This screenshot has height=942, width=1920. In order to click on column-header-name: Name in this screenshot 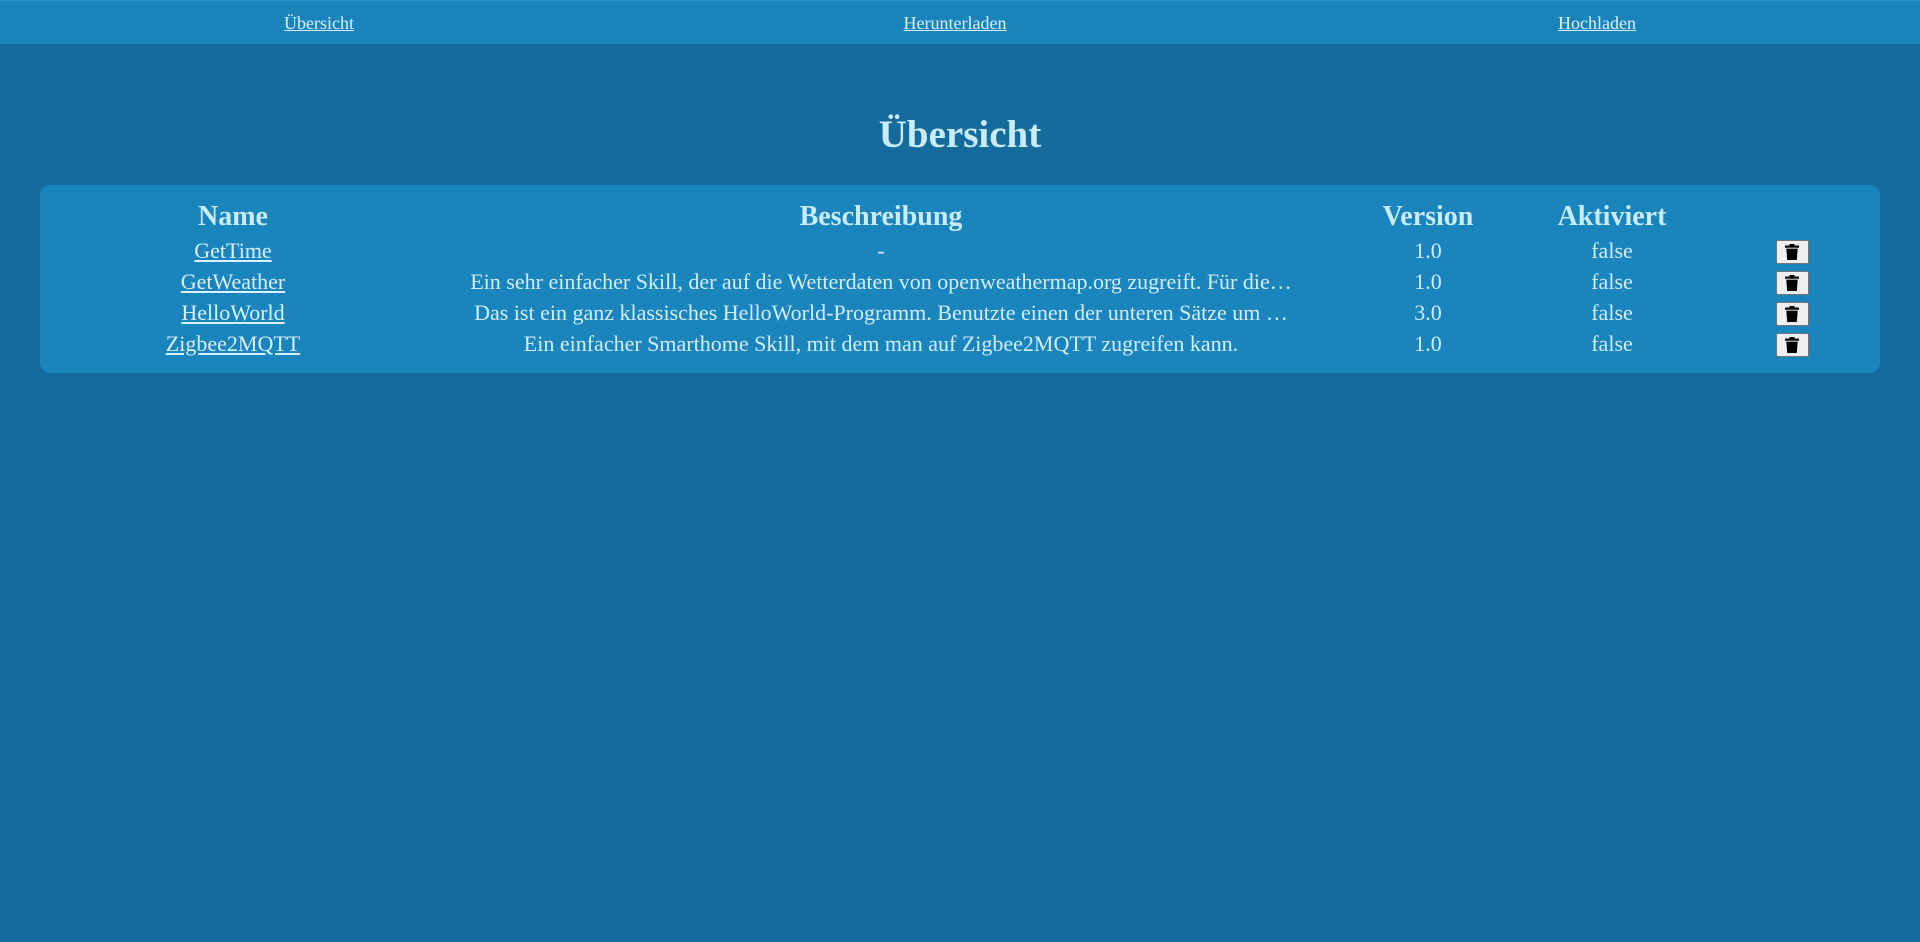, I will do `click(233, 216)`.